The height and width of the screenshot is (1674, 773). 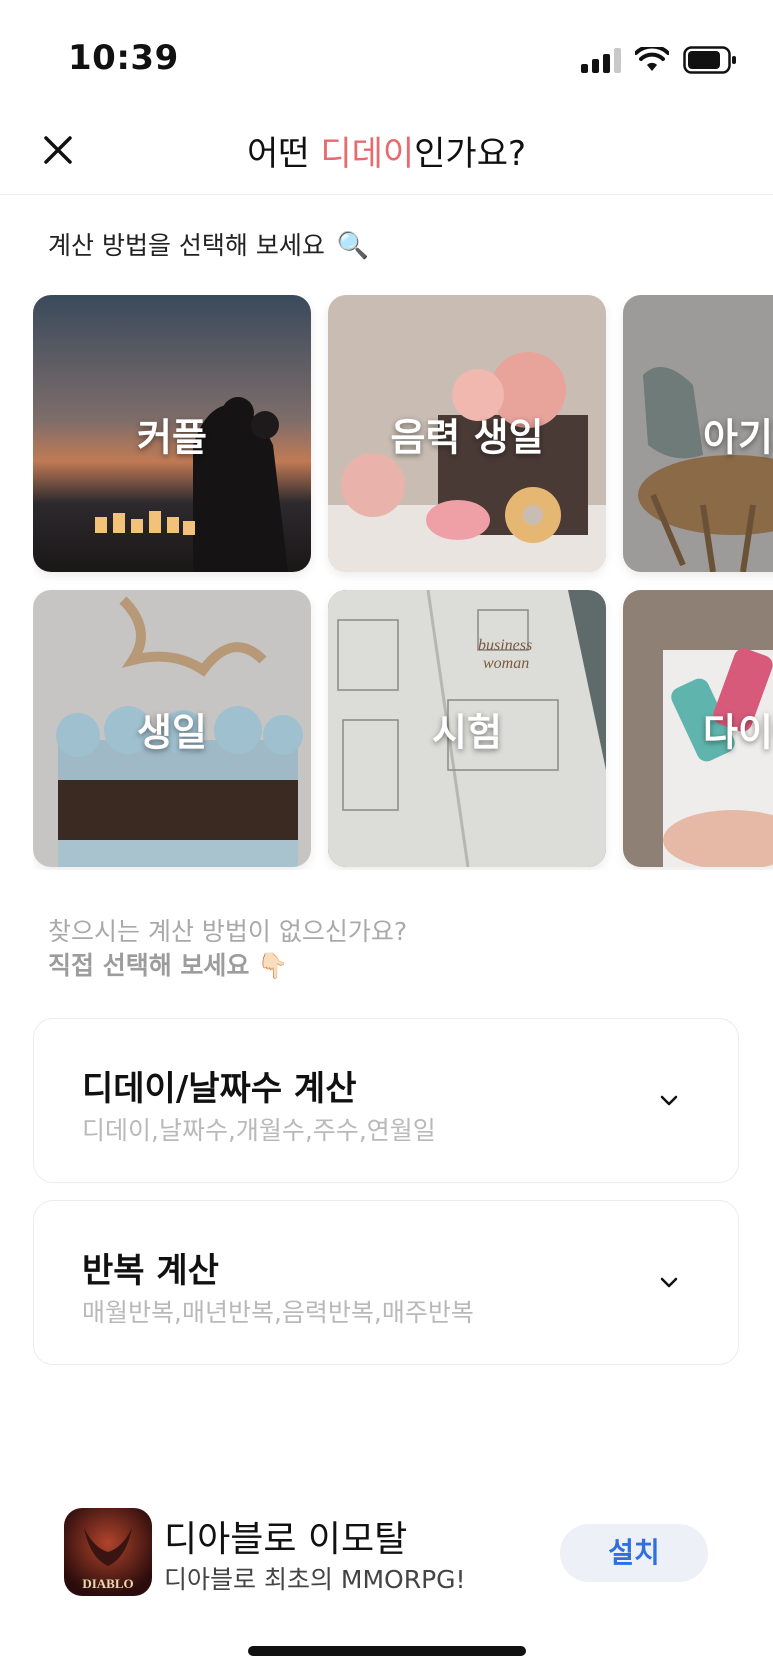 I want to click on cellular-signal-icon, so click(x=601, y=60).